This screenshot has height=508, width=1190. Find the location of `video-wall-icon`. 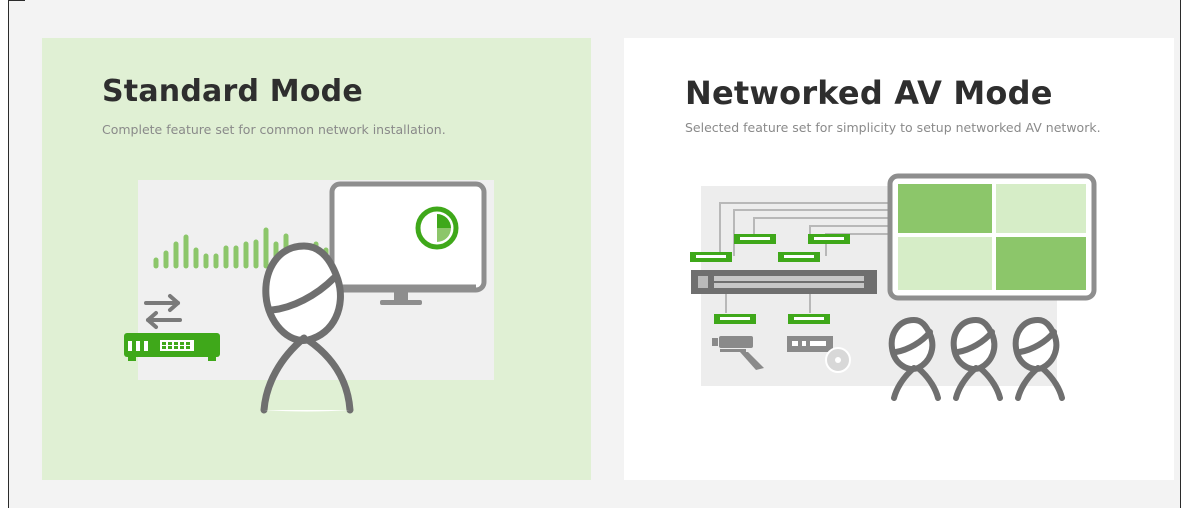

video-wall-icon is located at coordinates (992, 237).